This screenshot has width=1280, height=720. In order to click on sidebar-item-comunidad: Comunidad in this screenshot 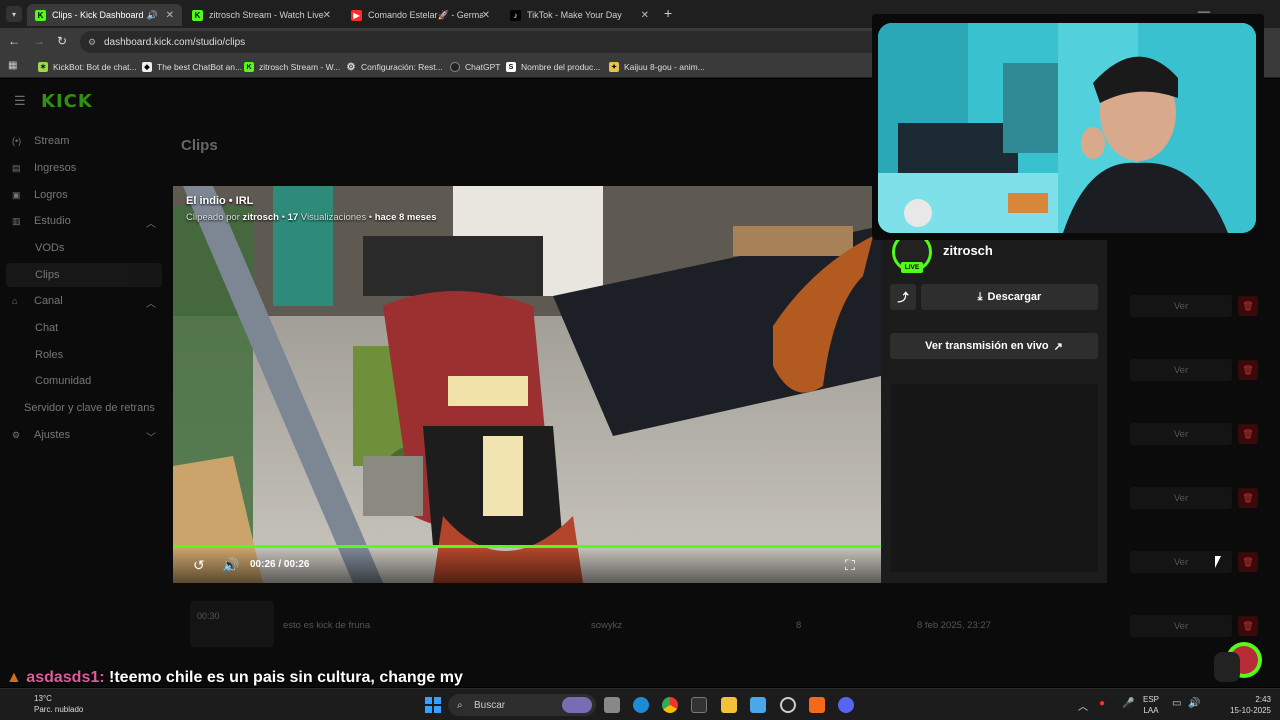, I will do `click(63, 381)`.